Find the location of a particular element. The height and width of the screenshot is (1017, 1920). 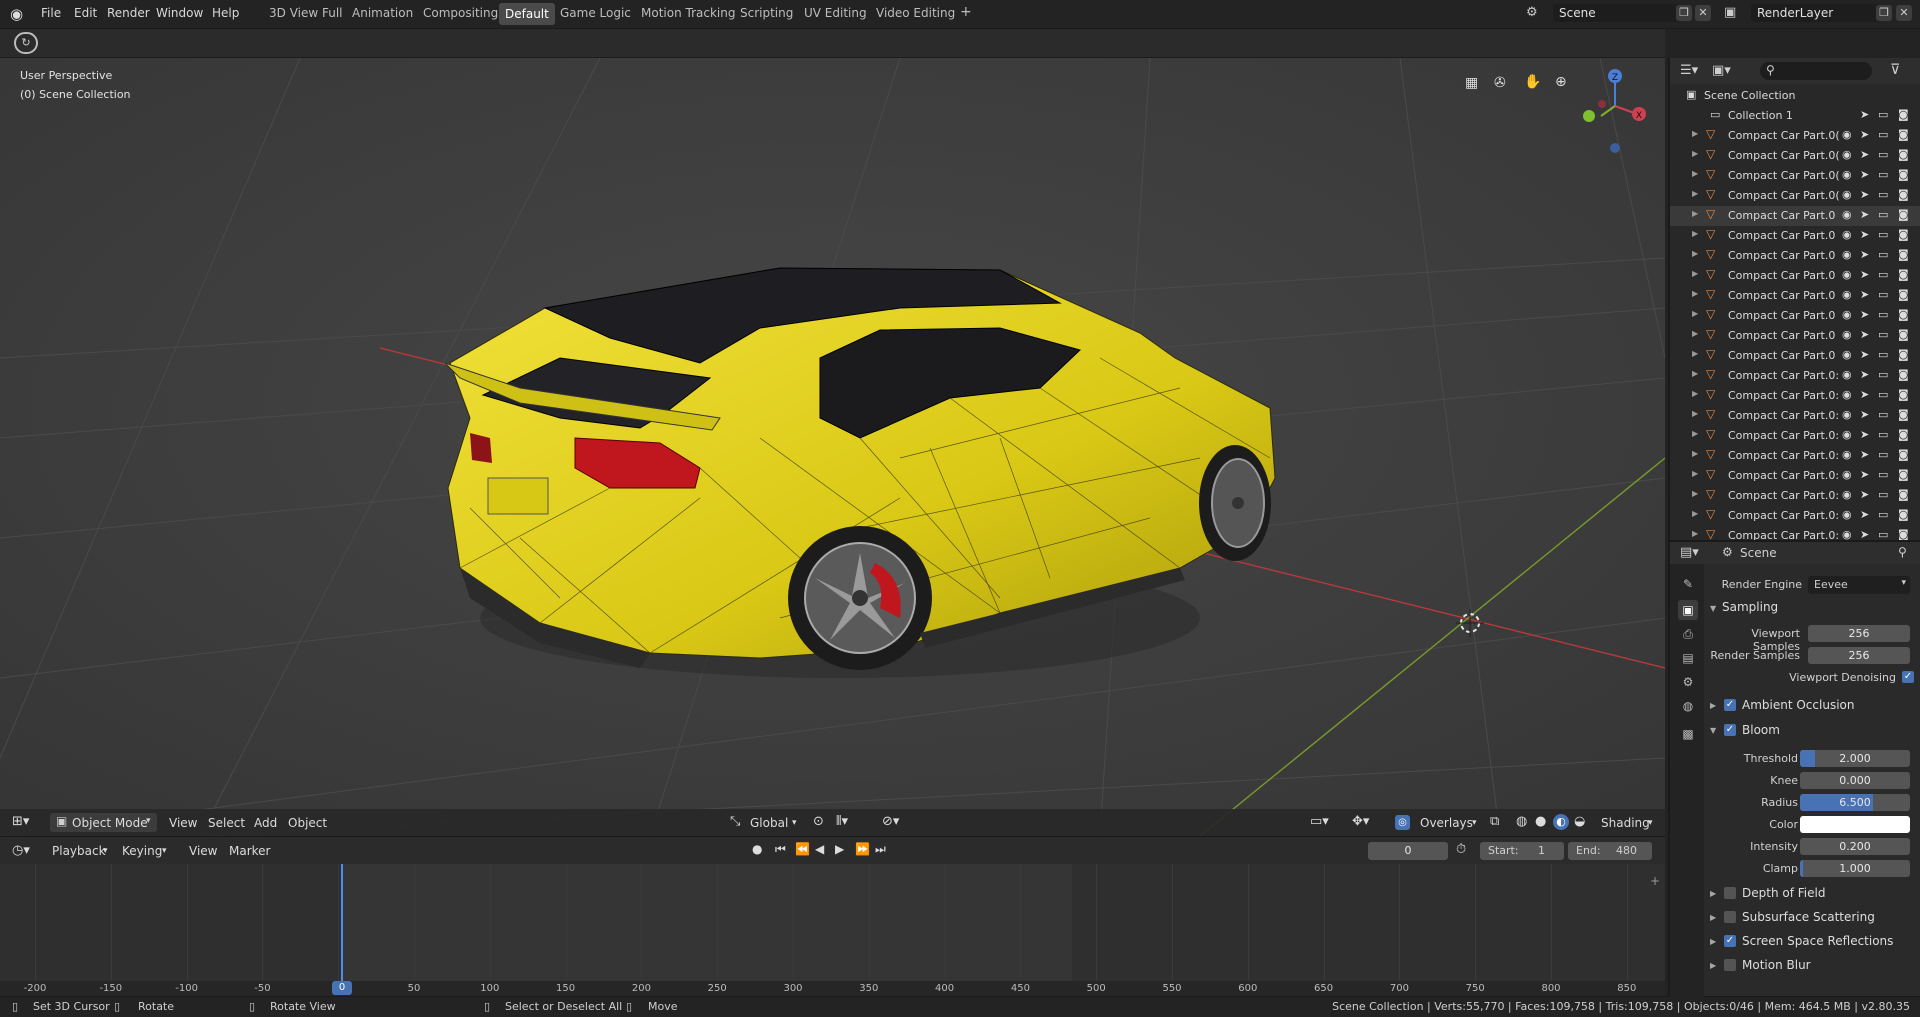

outliner-scene-collection: ▣ Scene Collection is located at coordinates (1795, 96).